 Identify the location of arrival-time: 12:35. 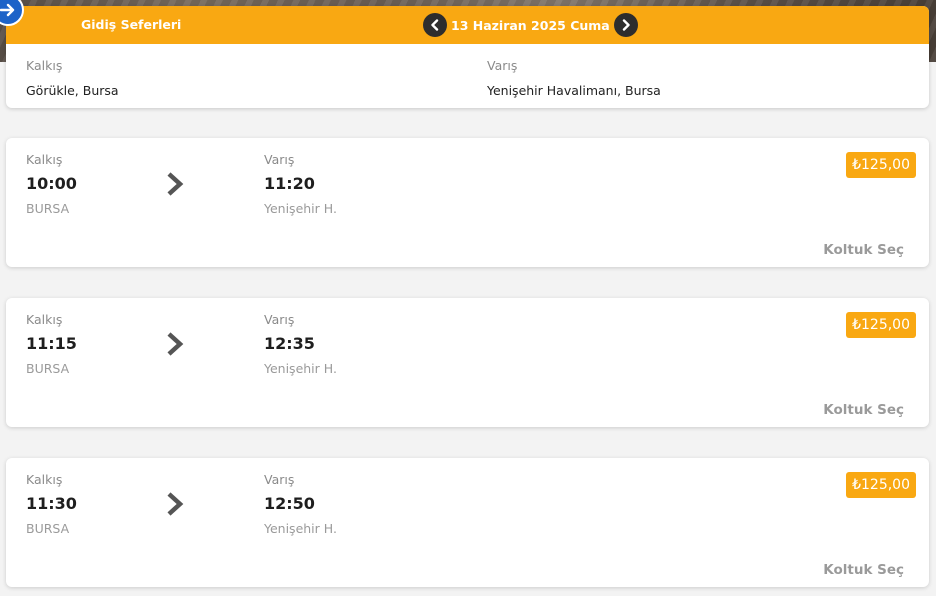
(289, 343).